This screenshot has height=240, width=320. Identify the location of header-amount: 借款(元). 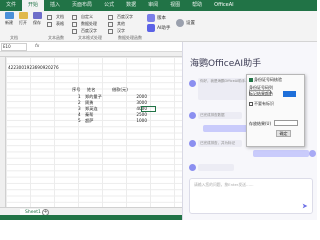
(120, 90).